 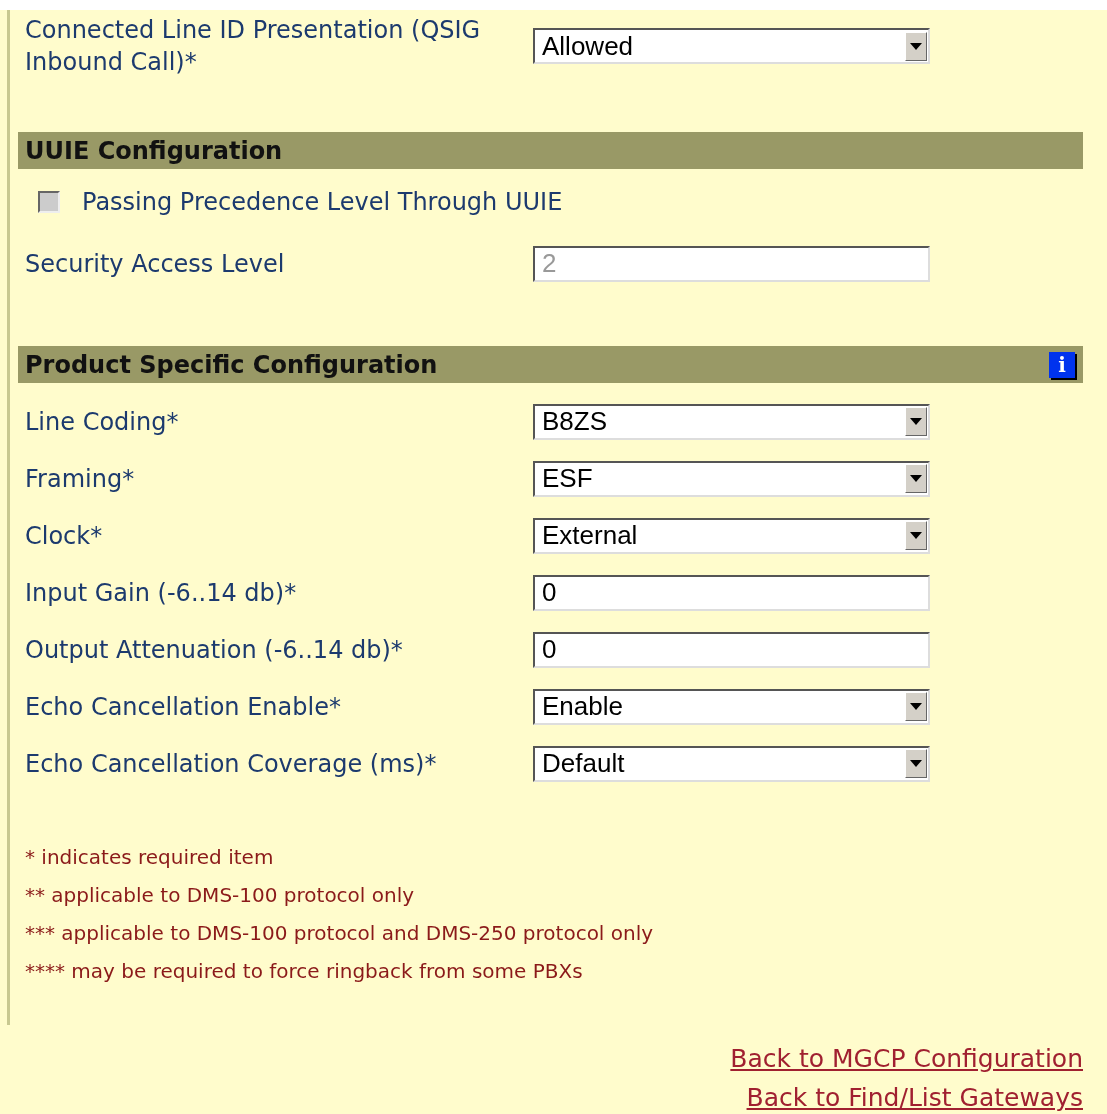 What do you see at coordinates (231, 764) in the screenshot?
I see `field-label: Echo Cancellation Coverage (ms)*` at bounding box center [231, 764].